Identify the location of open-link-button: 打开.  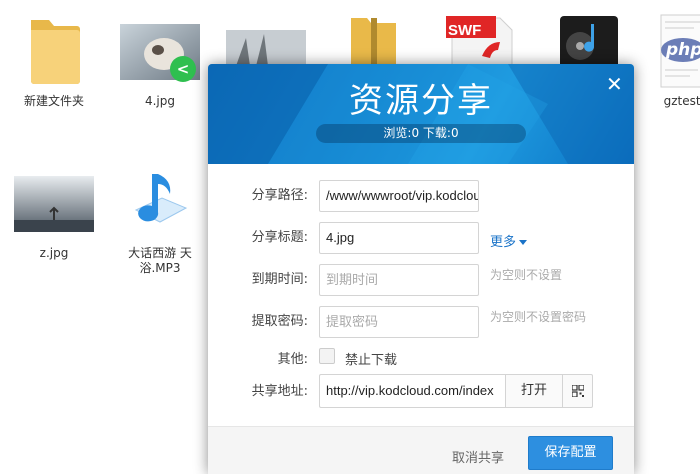
(534, 391).